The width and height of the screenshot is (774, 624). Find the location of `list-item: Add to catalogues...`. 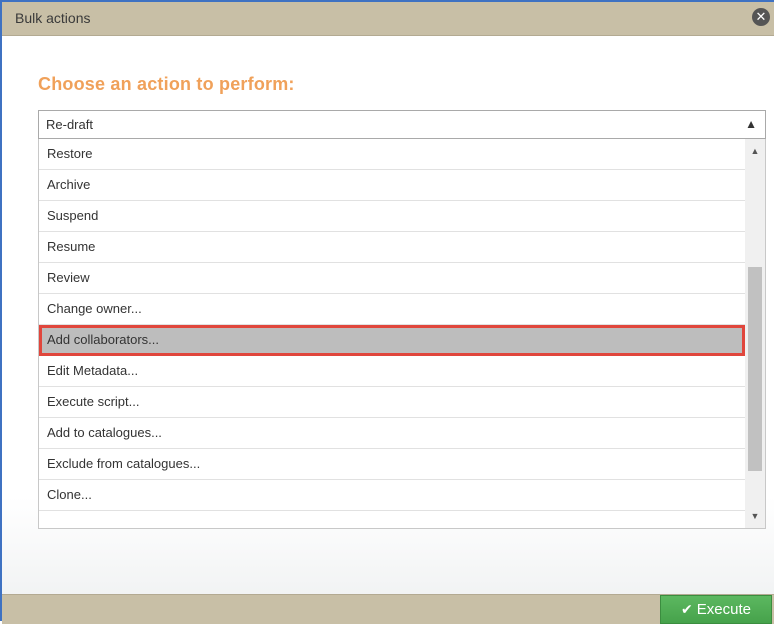

list-item: Add to catalogues... is located at coordinates (392, 433).